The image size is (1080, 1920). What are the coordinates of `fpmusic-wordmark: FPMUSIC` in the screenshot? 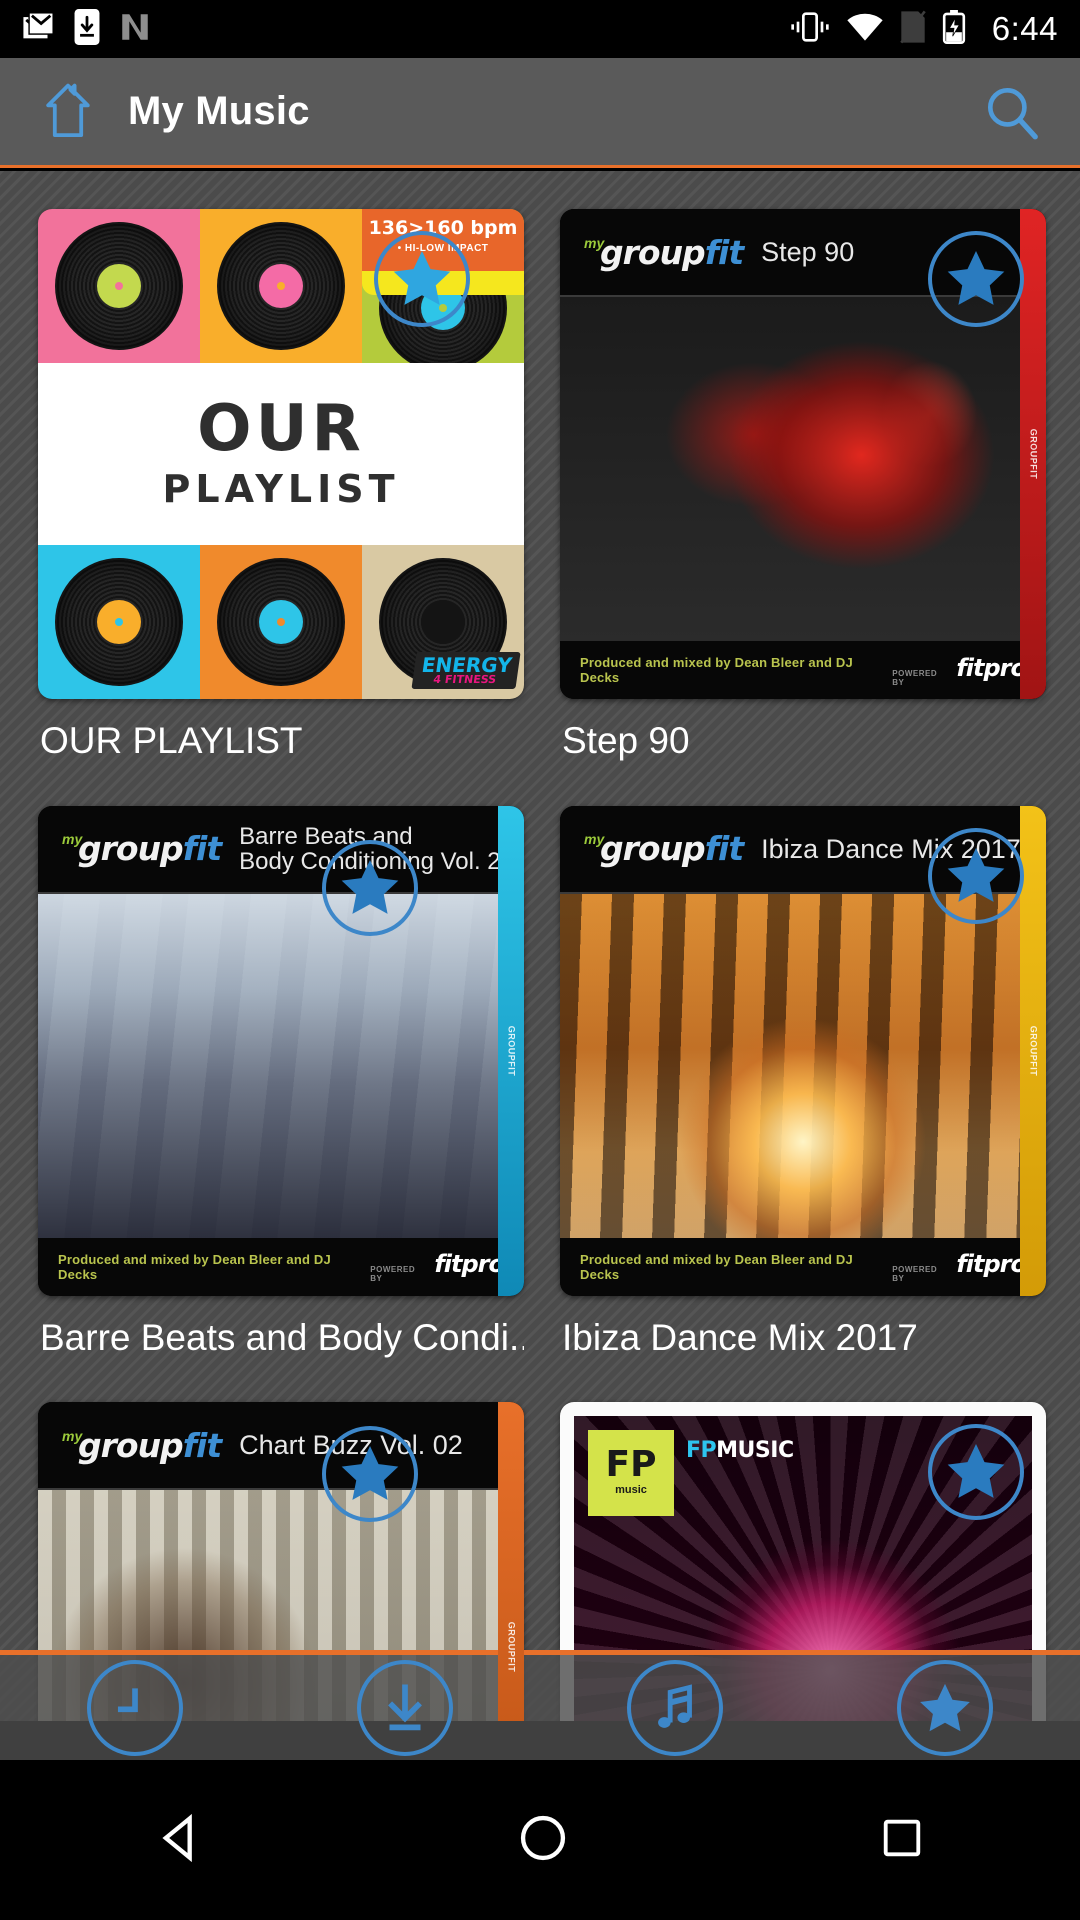 It's located at (740, 1450).